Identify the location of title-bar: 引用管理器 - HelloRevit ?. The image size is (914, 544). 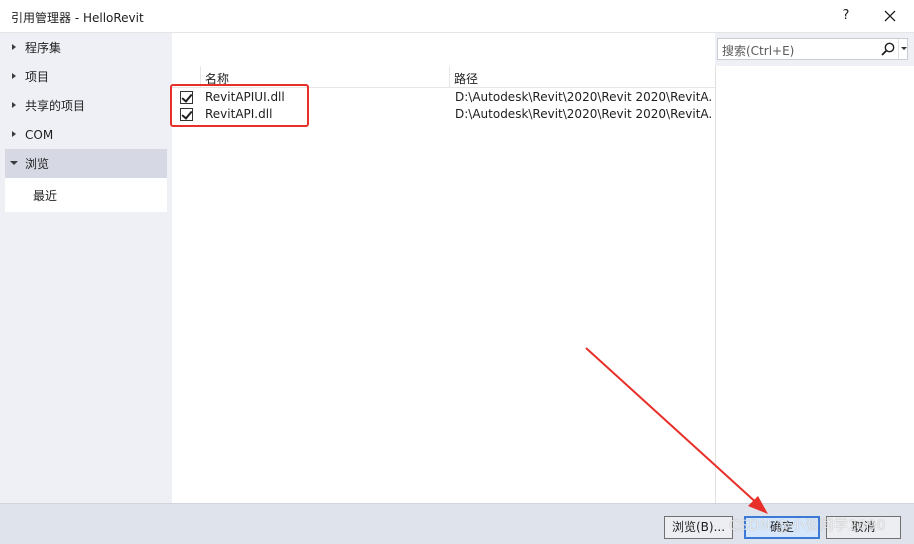
(457, 16).